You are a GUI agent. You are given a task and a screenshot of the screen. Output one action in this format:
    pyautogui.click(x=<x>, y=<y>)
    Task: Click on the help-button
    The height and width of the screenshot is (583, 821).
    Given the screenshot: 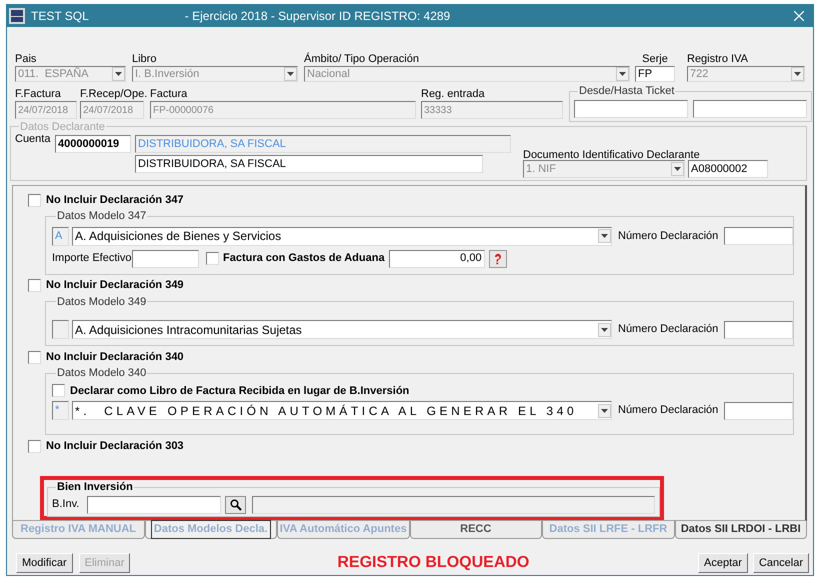 What is the action you would take?
    pyautogui.click(x=497, y=259)
    